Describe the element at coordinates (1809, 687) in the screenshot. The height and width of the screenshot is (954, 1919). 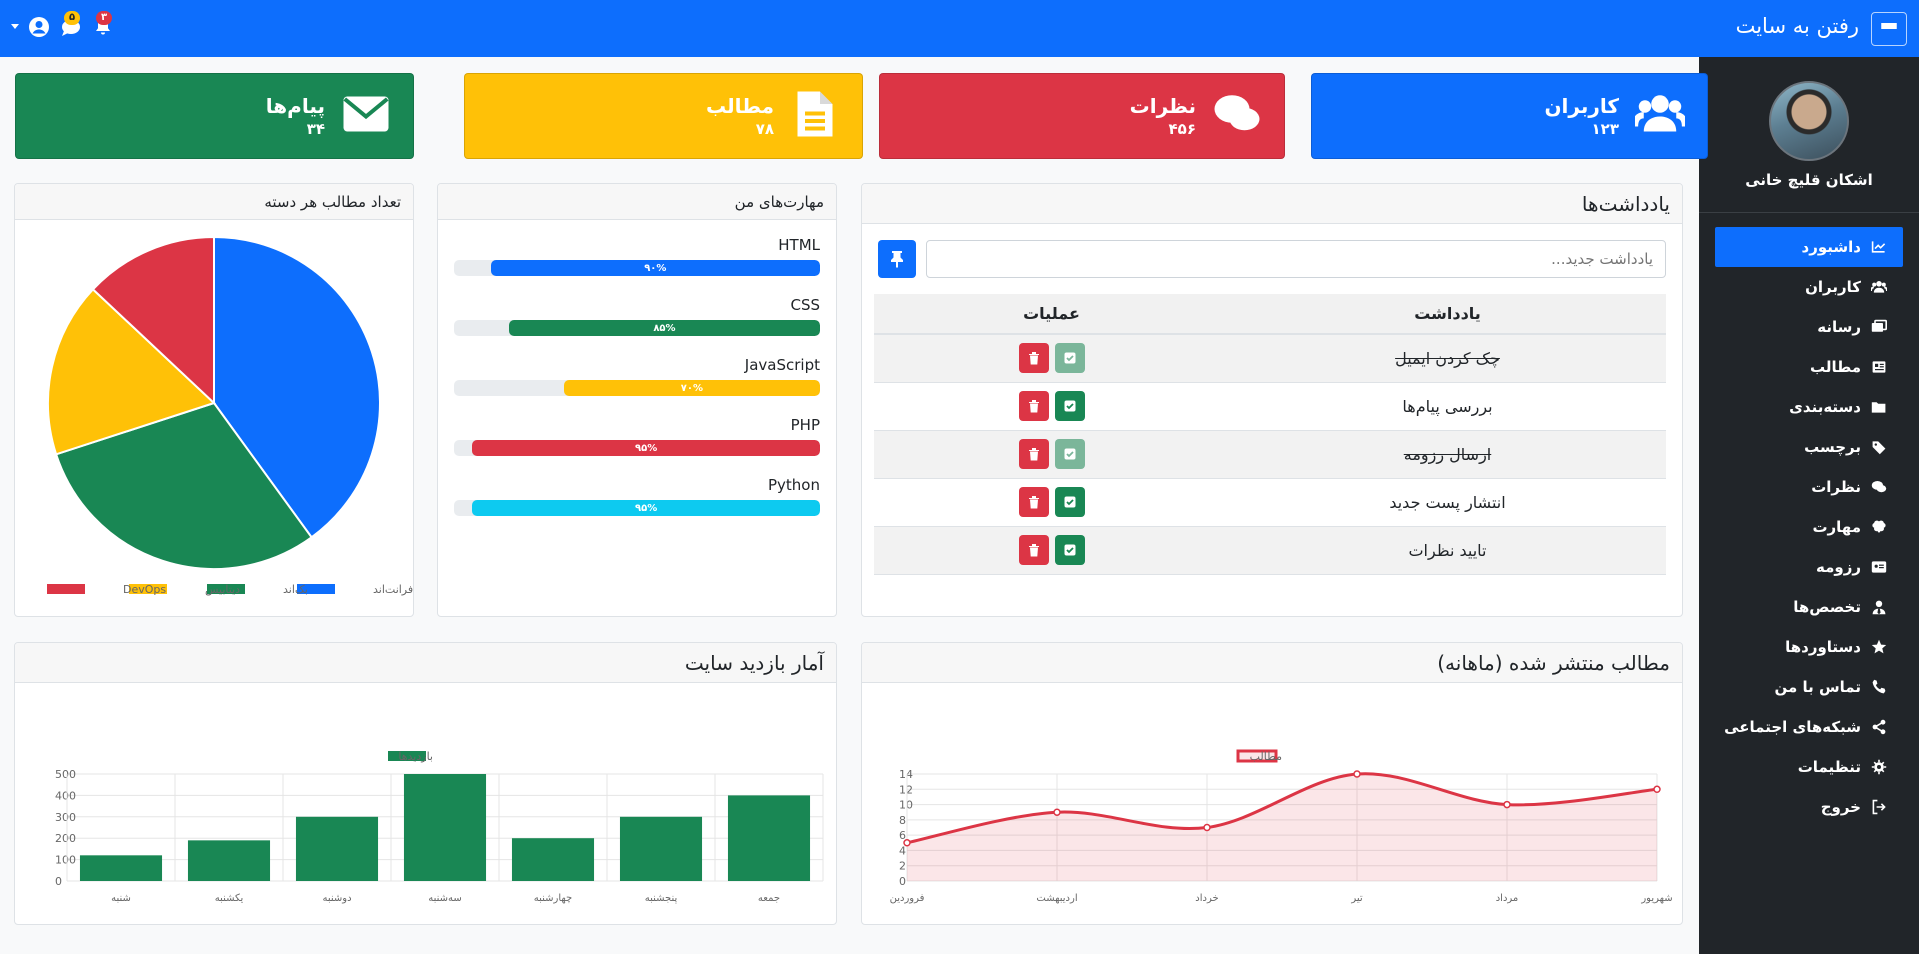
I see `sidebar-item-phone: تماس با من` at that location.